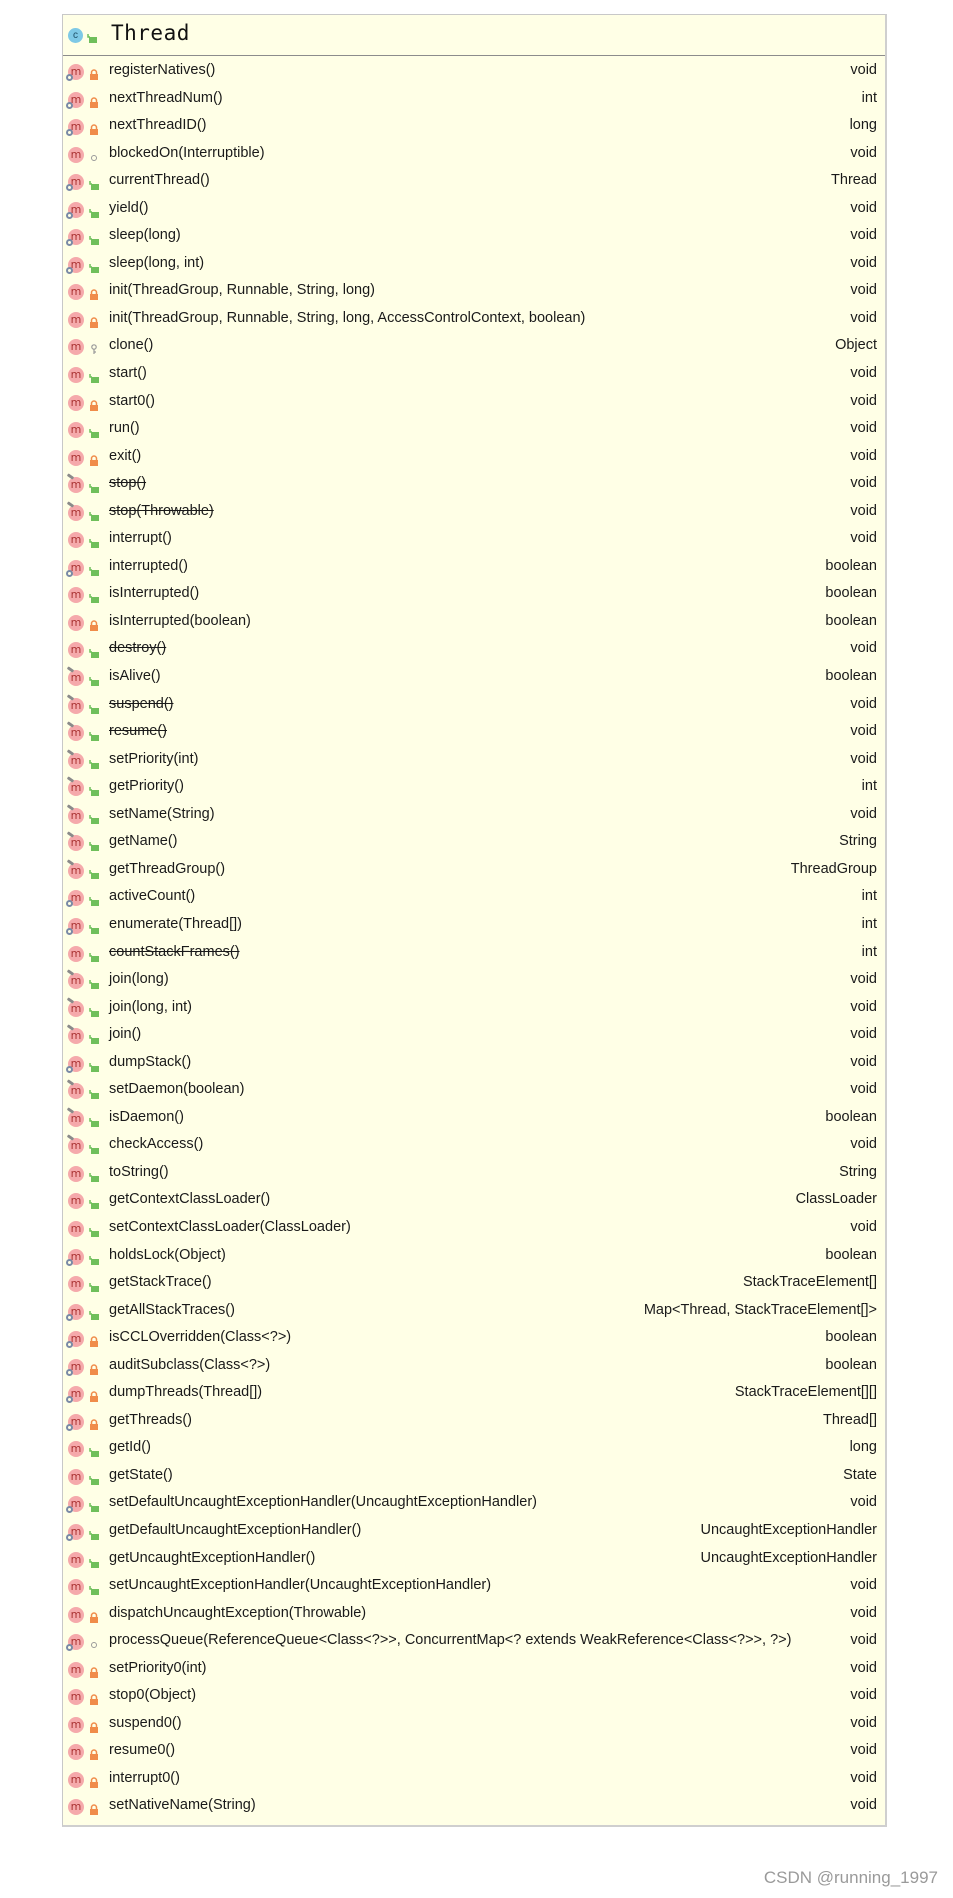 The width and height of the screenshot is (953, 1898). Describe the element at coordinates (474, 430) in the screenshot. I see `method-row: m run() void` at that location.